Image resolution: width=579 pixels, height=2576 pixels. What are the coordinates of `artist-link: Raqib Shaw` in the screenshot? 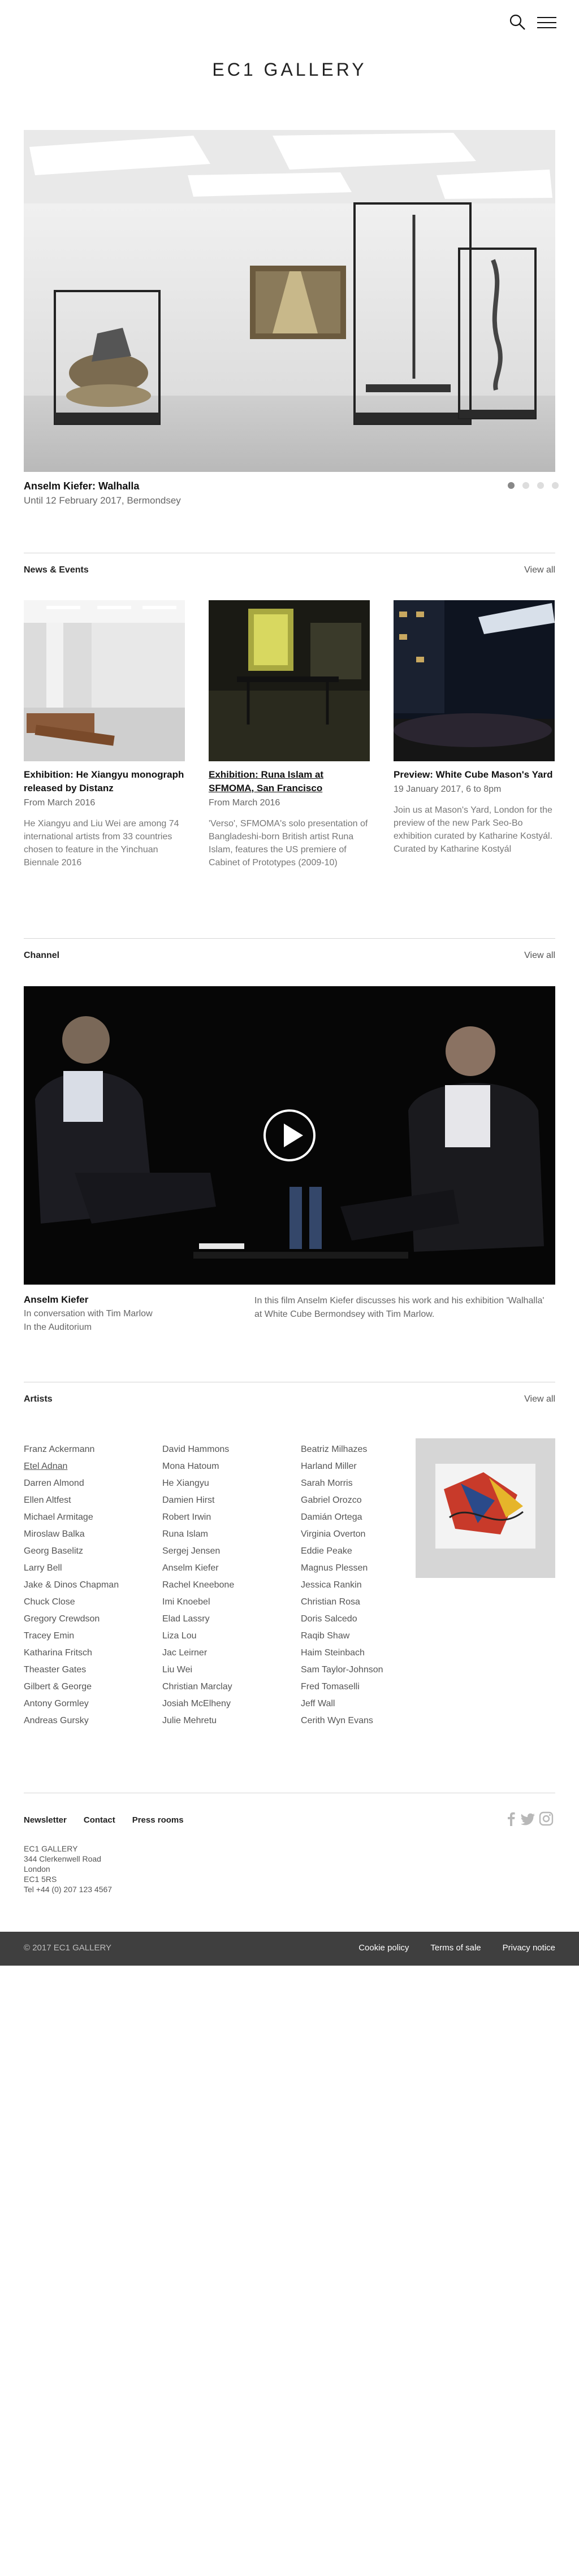 It's located at (366, 1636).